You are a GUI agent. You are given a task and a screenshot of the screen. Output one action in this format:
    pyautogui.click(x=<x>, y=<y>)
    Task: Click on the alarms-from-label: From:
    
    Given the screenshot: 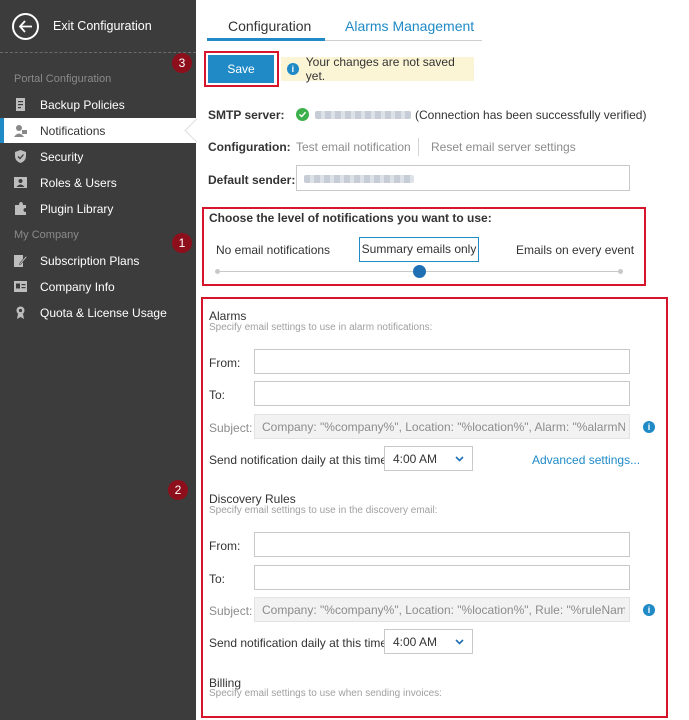 What is the action you would take?
    pyautogui.click(x=225, y=363)
    